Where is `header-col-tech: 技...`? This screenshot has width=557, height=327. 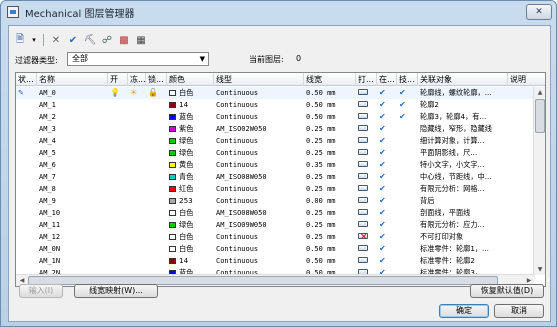 header-col-tech: 技... is located at coordinates (407, 79).